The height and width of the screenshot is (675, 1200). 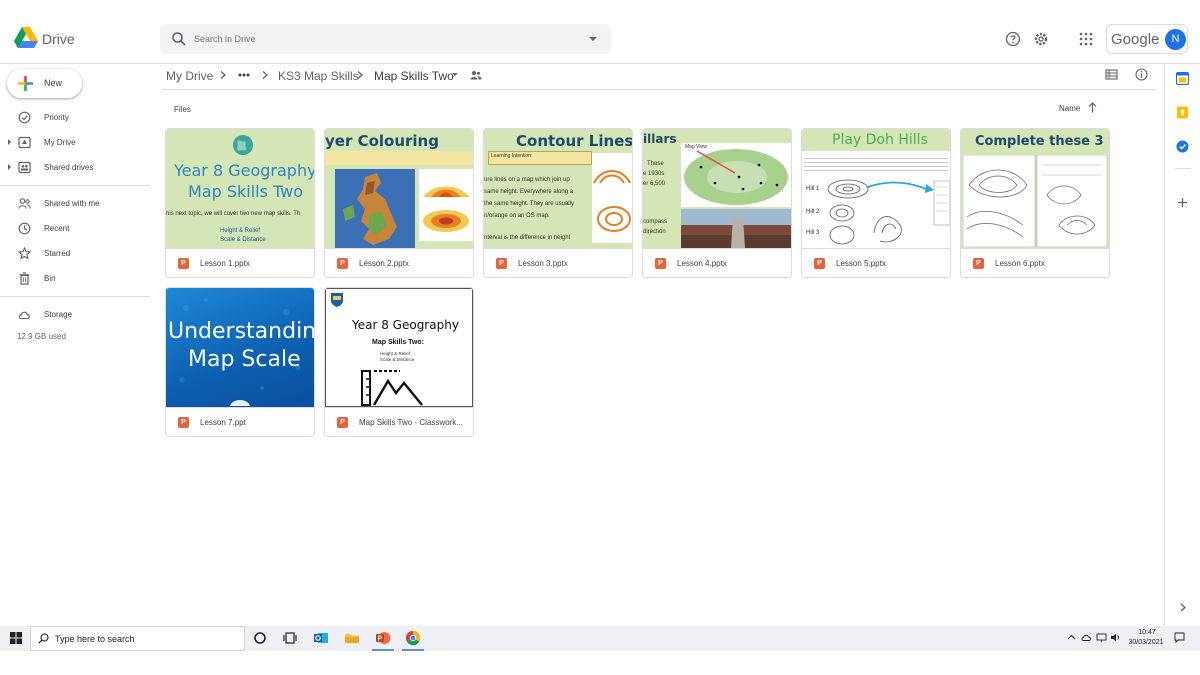 What do you see at coordinates (352, 638) in the screenshot?
I see `file-explorer-icon` at bounding box center [352, 638].